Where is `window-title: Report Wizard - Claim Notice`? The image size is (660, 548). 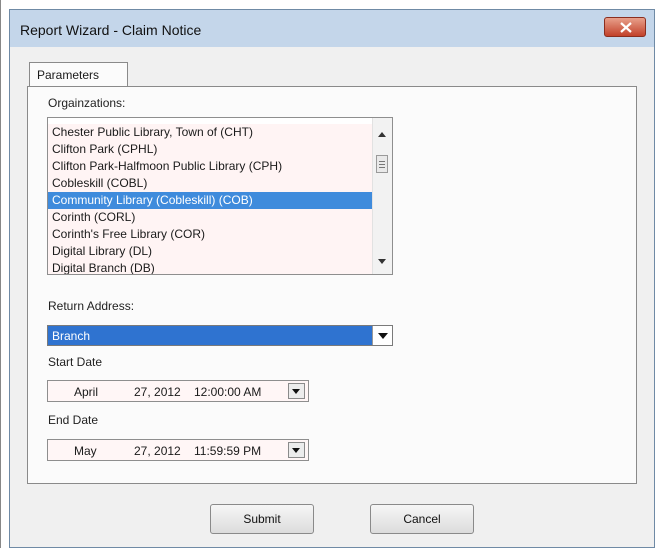 window-title: Report Wizard - Claim Notice is located at coordinates (111, 30).